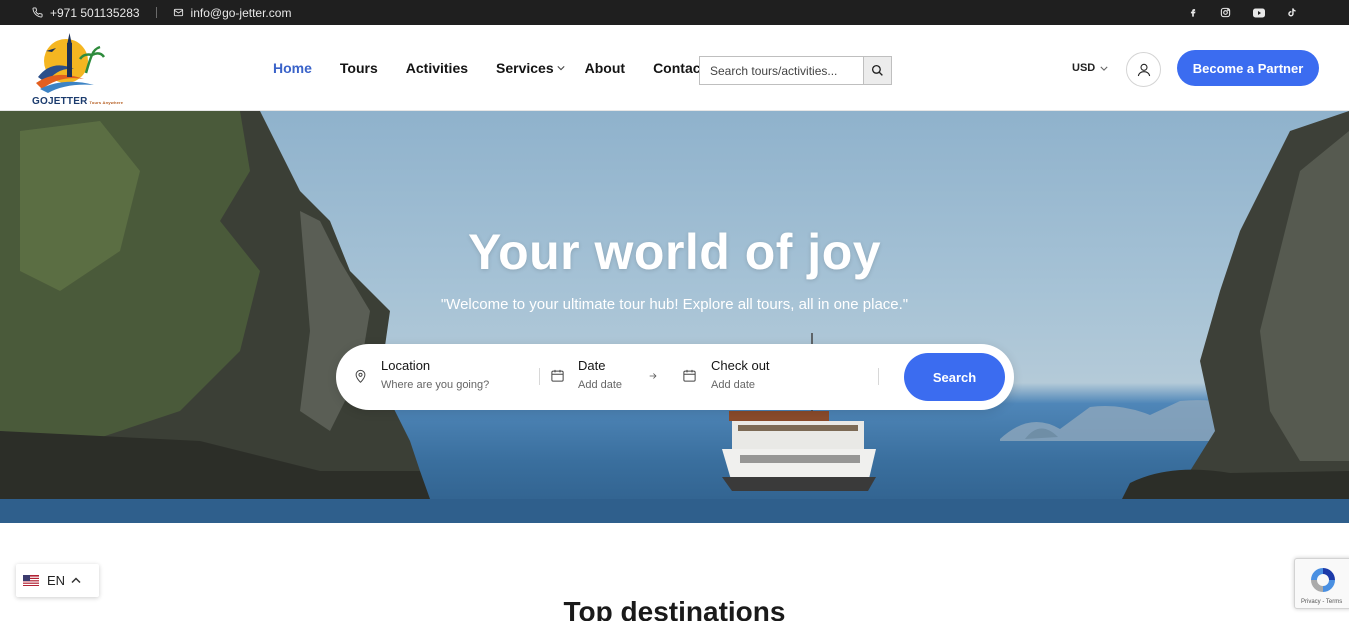 This screenshot has height=621, width=1349. I want to click on user-icon, so click(1143, 69).